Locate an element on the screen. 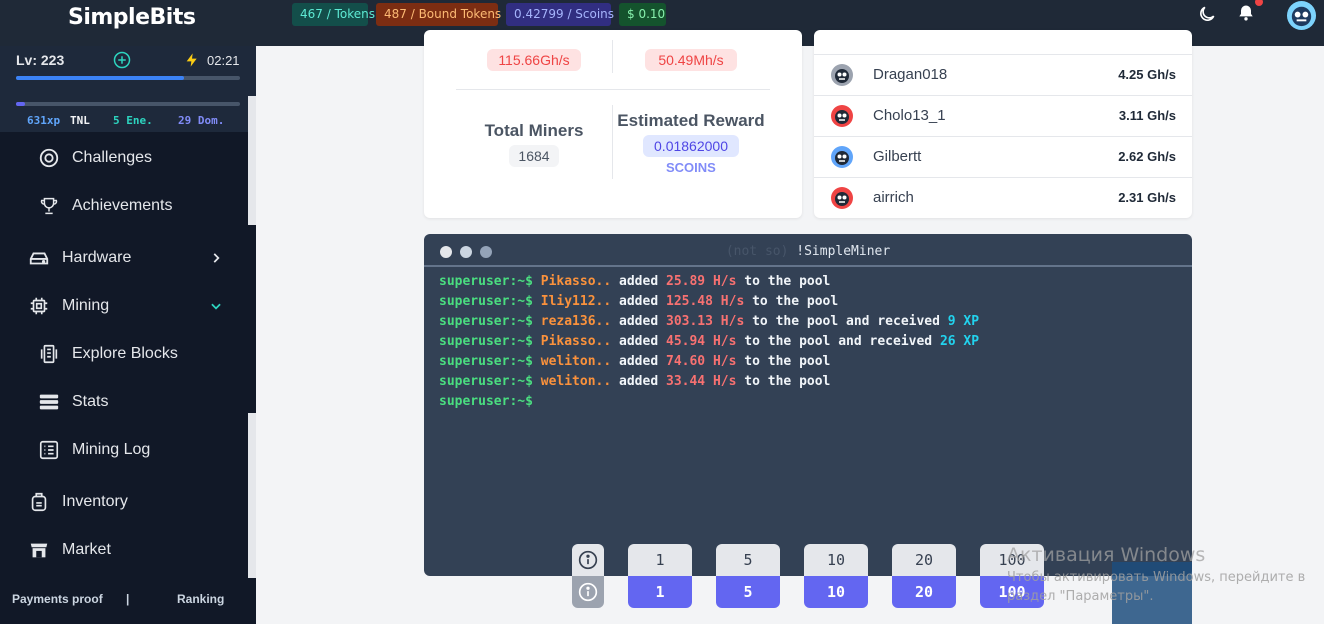 Image resolution: width=1324 pixels, height=624 pixels. amount-button: 20 20 is located at coordinates (924, 576).